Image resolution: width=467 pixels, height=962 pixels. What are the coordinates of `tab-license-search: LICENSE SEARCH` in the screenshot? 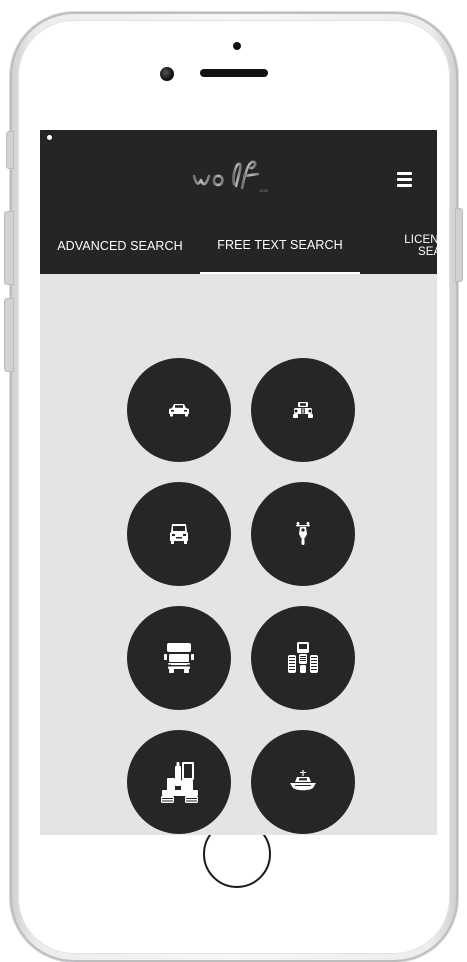 It's located at (398, 246).